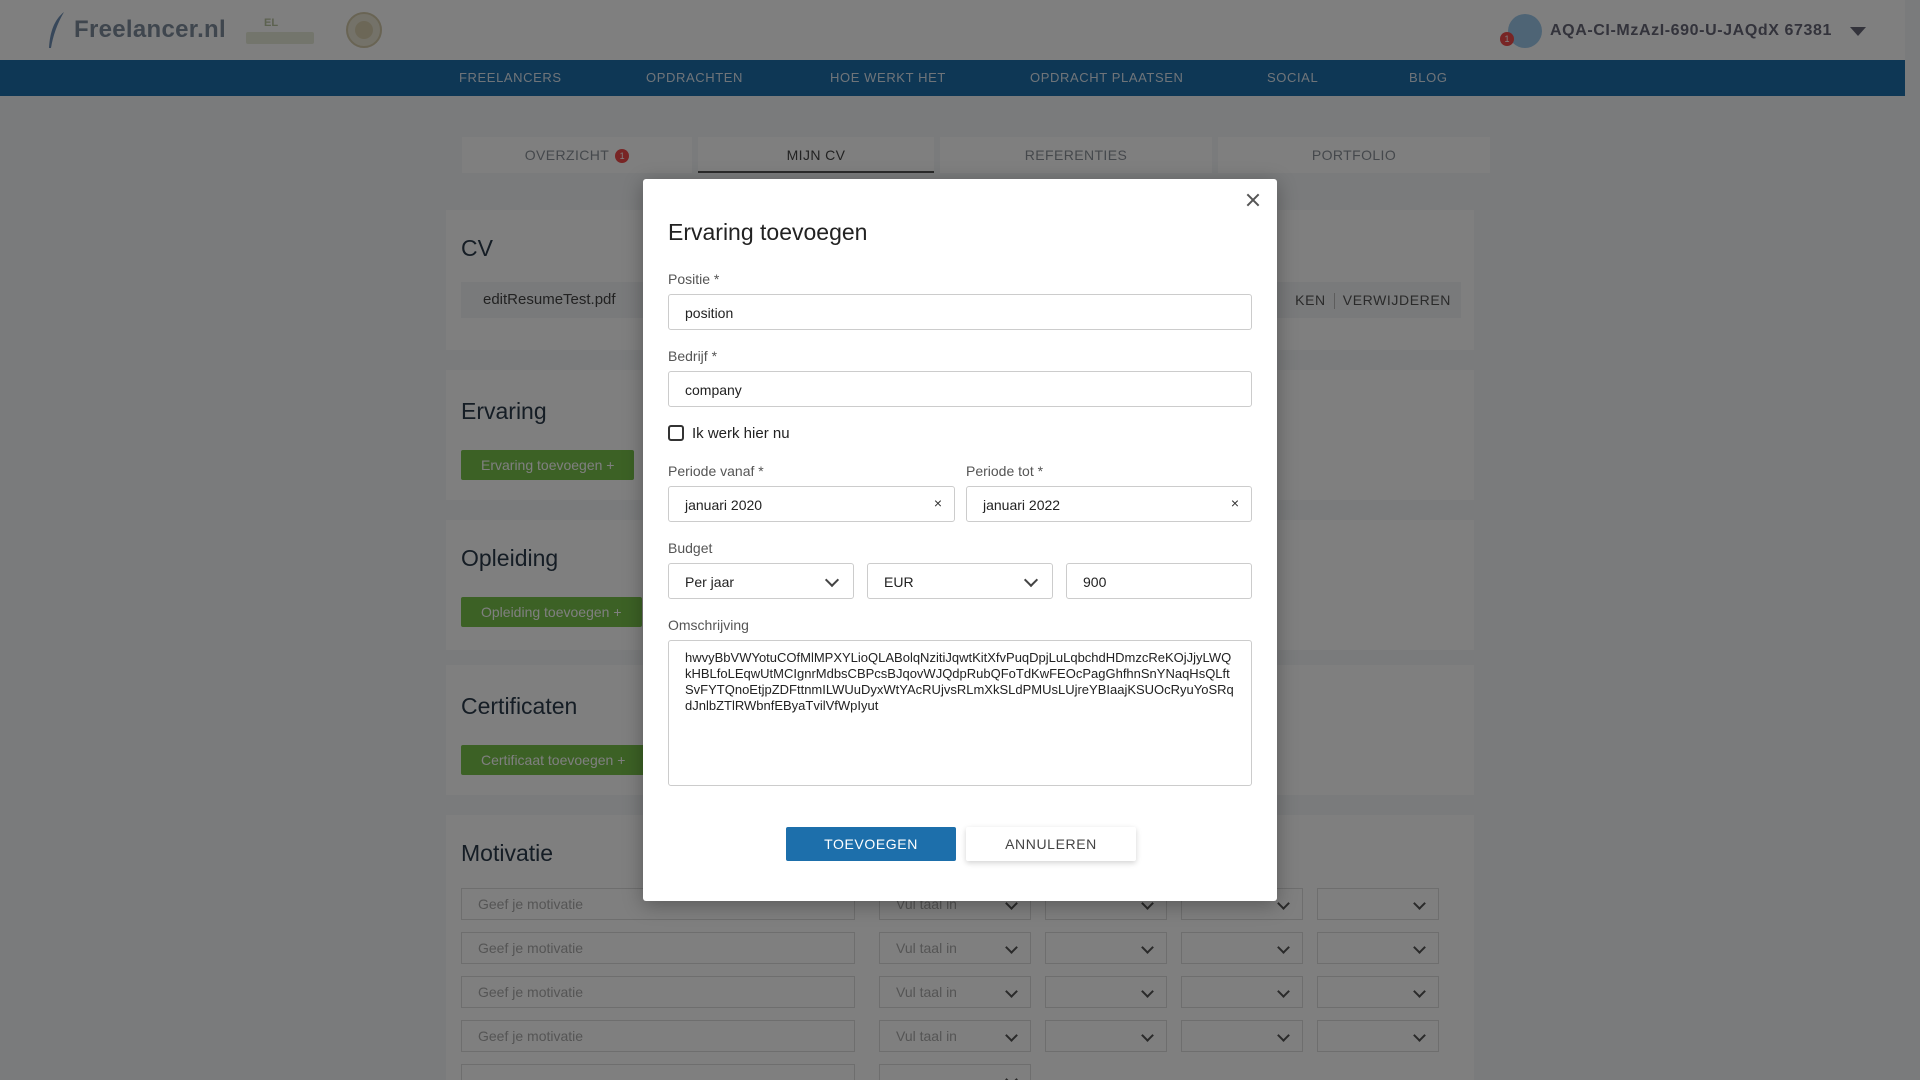  Describe the element at coordinates (1109, 504) in the screenshot. I see `period-to-input: januari 2022 ×` at that location.